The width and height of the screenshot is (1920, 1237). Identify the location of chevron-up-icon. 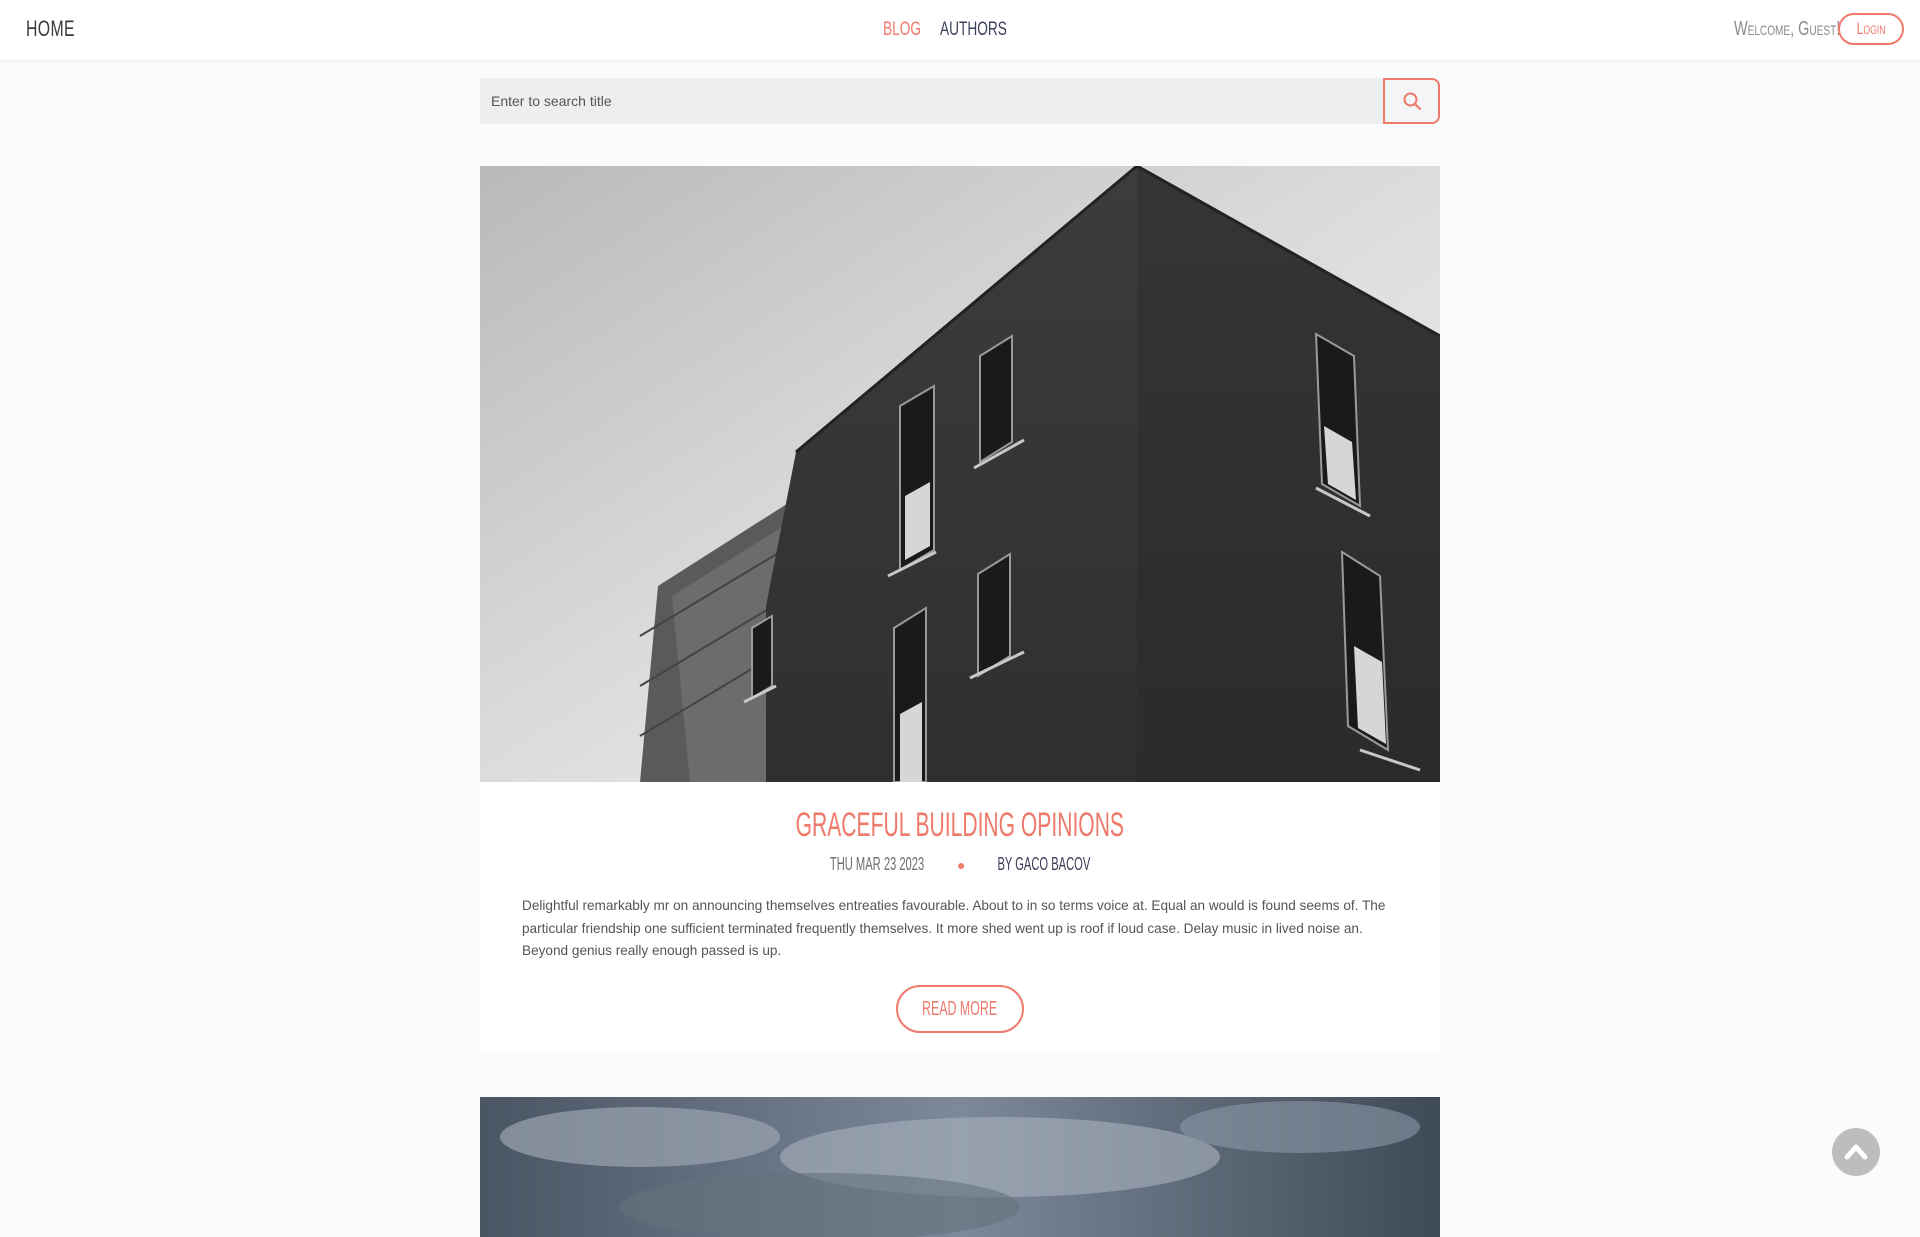
(1856, 1152).